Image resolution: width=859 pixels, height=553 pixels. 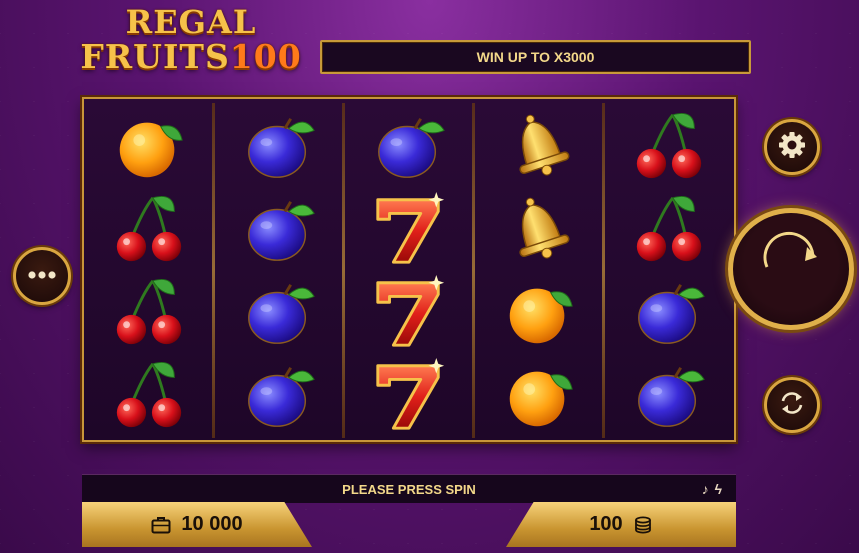 What do you see at coordinates (265, 56) in the screenshot?
I see `logo-number: 100` at bounding box center [265, 56].